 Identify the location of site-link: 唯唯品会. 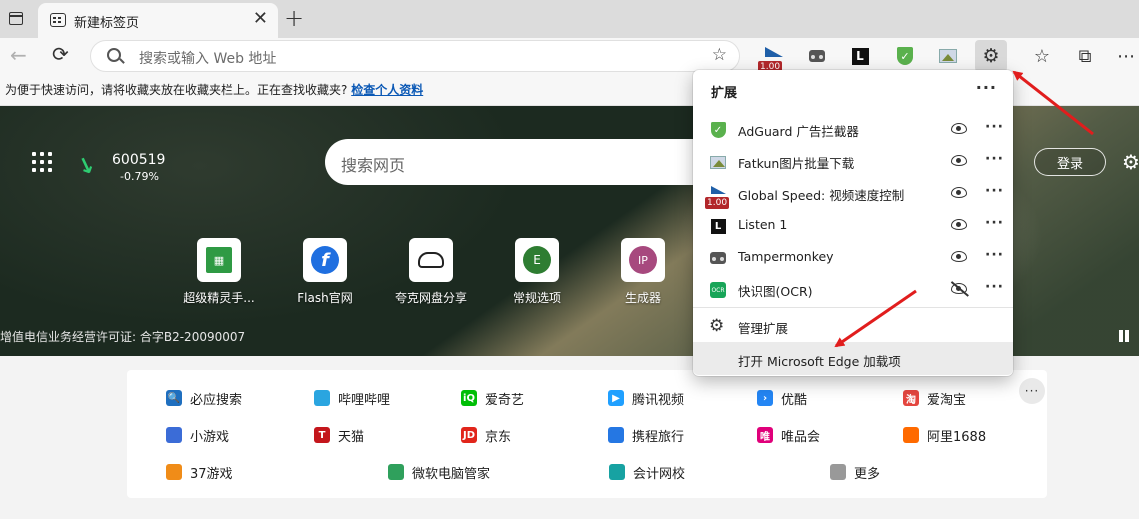
(788, 435).